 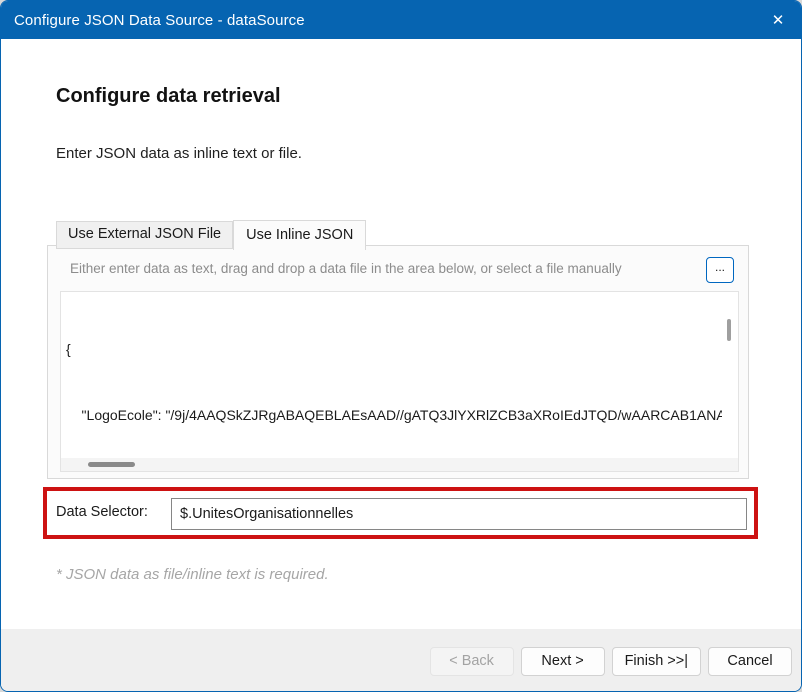 What do you see at coordinates (729, 330) in the screenshot?
I see `vertical-scrollbar-thumb` at bounding box center [729, 330].